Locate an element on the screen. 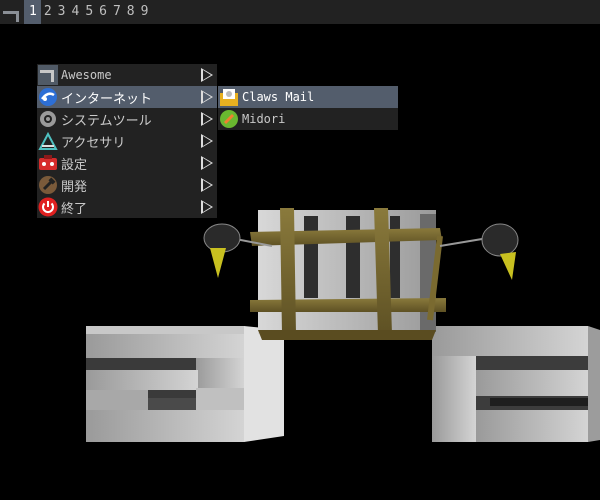 The image size is (600, 500). awesome-icon is located at coordinates (48, 75).